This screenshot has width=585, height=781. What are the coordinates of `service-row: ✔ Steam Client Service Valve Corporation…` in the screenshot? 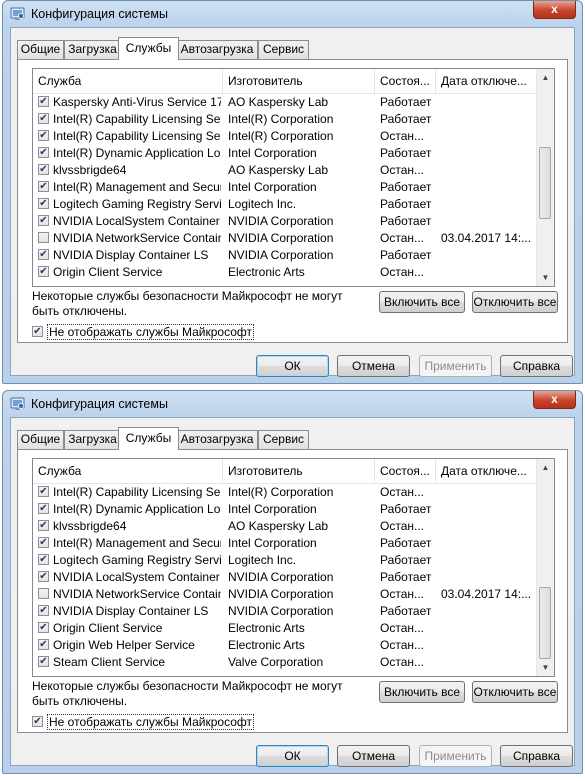 It's located at (285, 662).